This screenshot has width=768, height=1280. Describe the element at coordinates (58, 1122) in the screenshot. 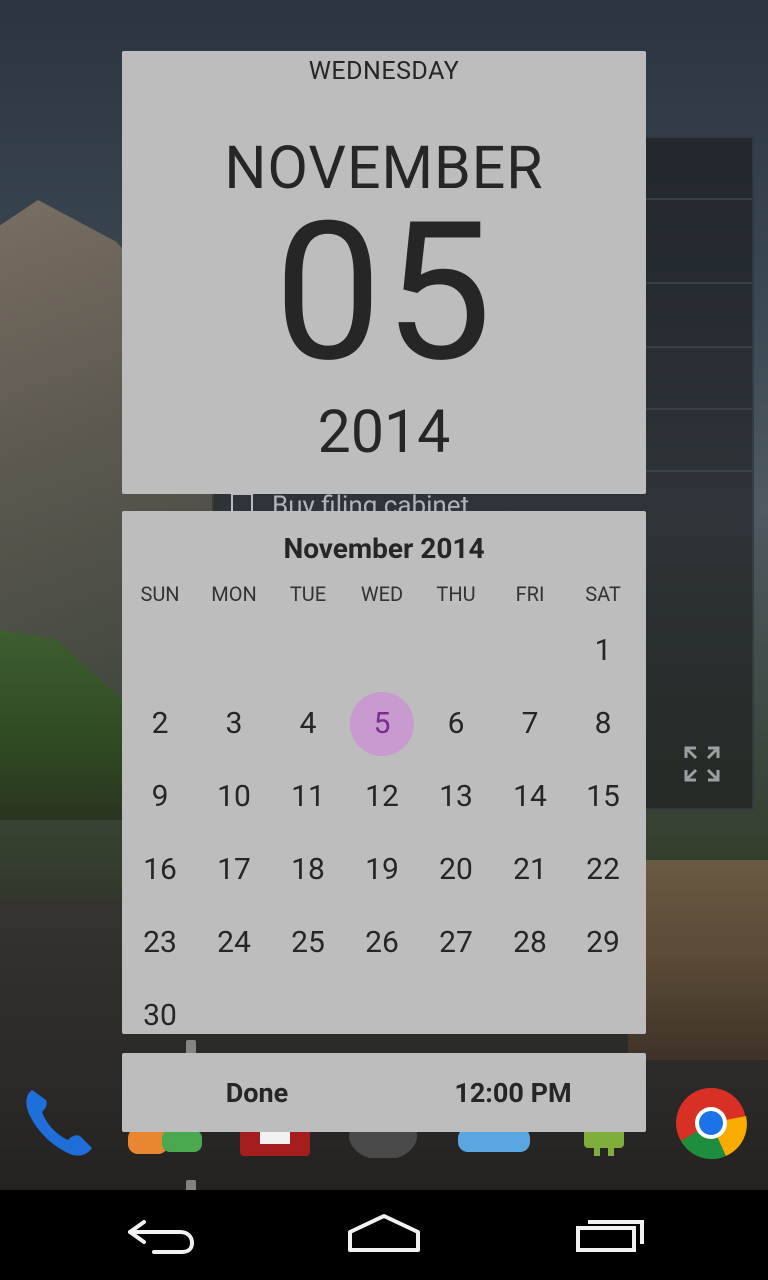

I see `phone-icon` at that location.